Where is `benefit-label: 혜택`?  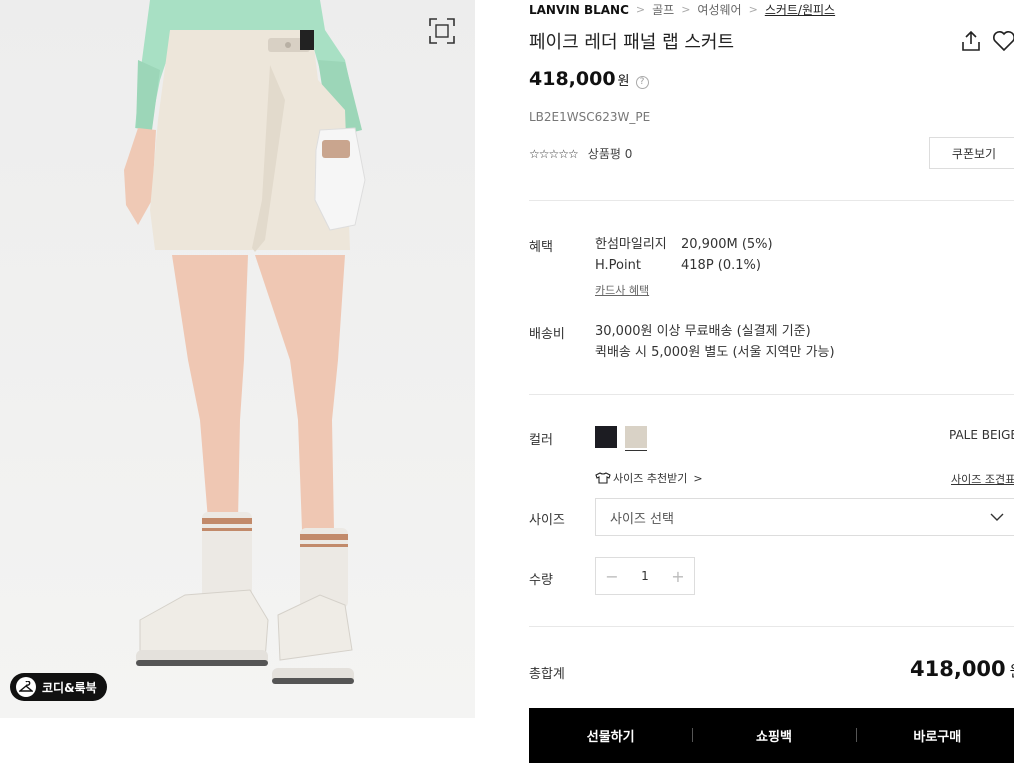
benefit-label: 혜택 is located at coordinates (541, 245).